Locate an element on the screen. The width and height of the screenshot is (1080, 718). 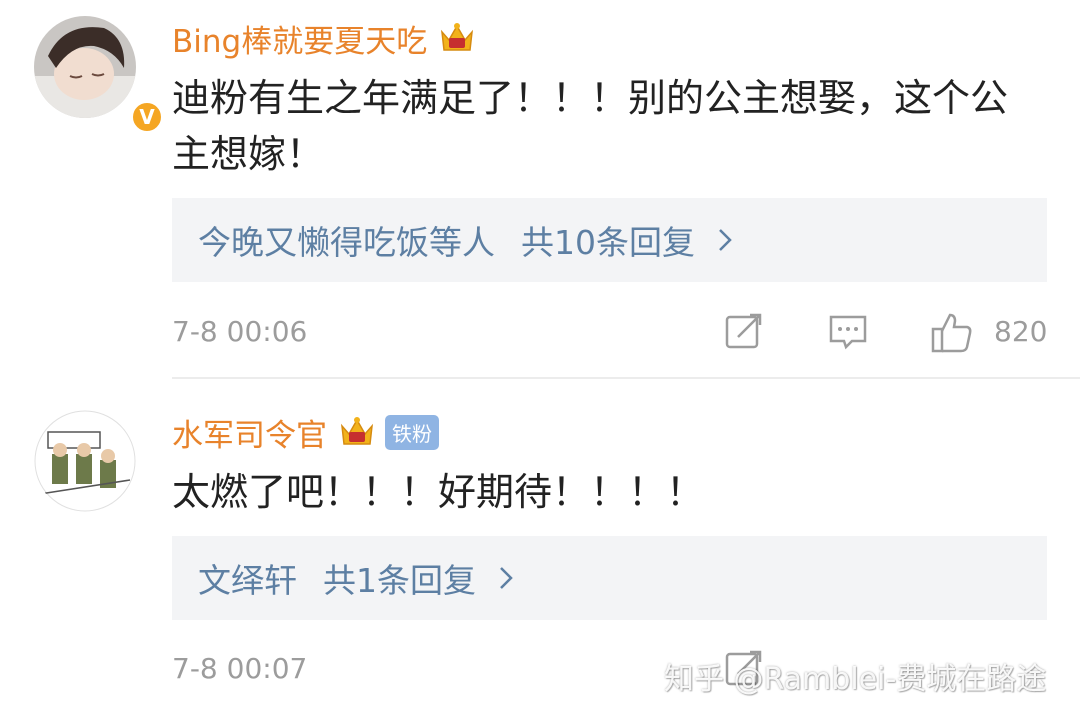
like-count: 820 is located at coordinates (1021, 331).